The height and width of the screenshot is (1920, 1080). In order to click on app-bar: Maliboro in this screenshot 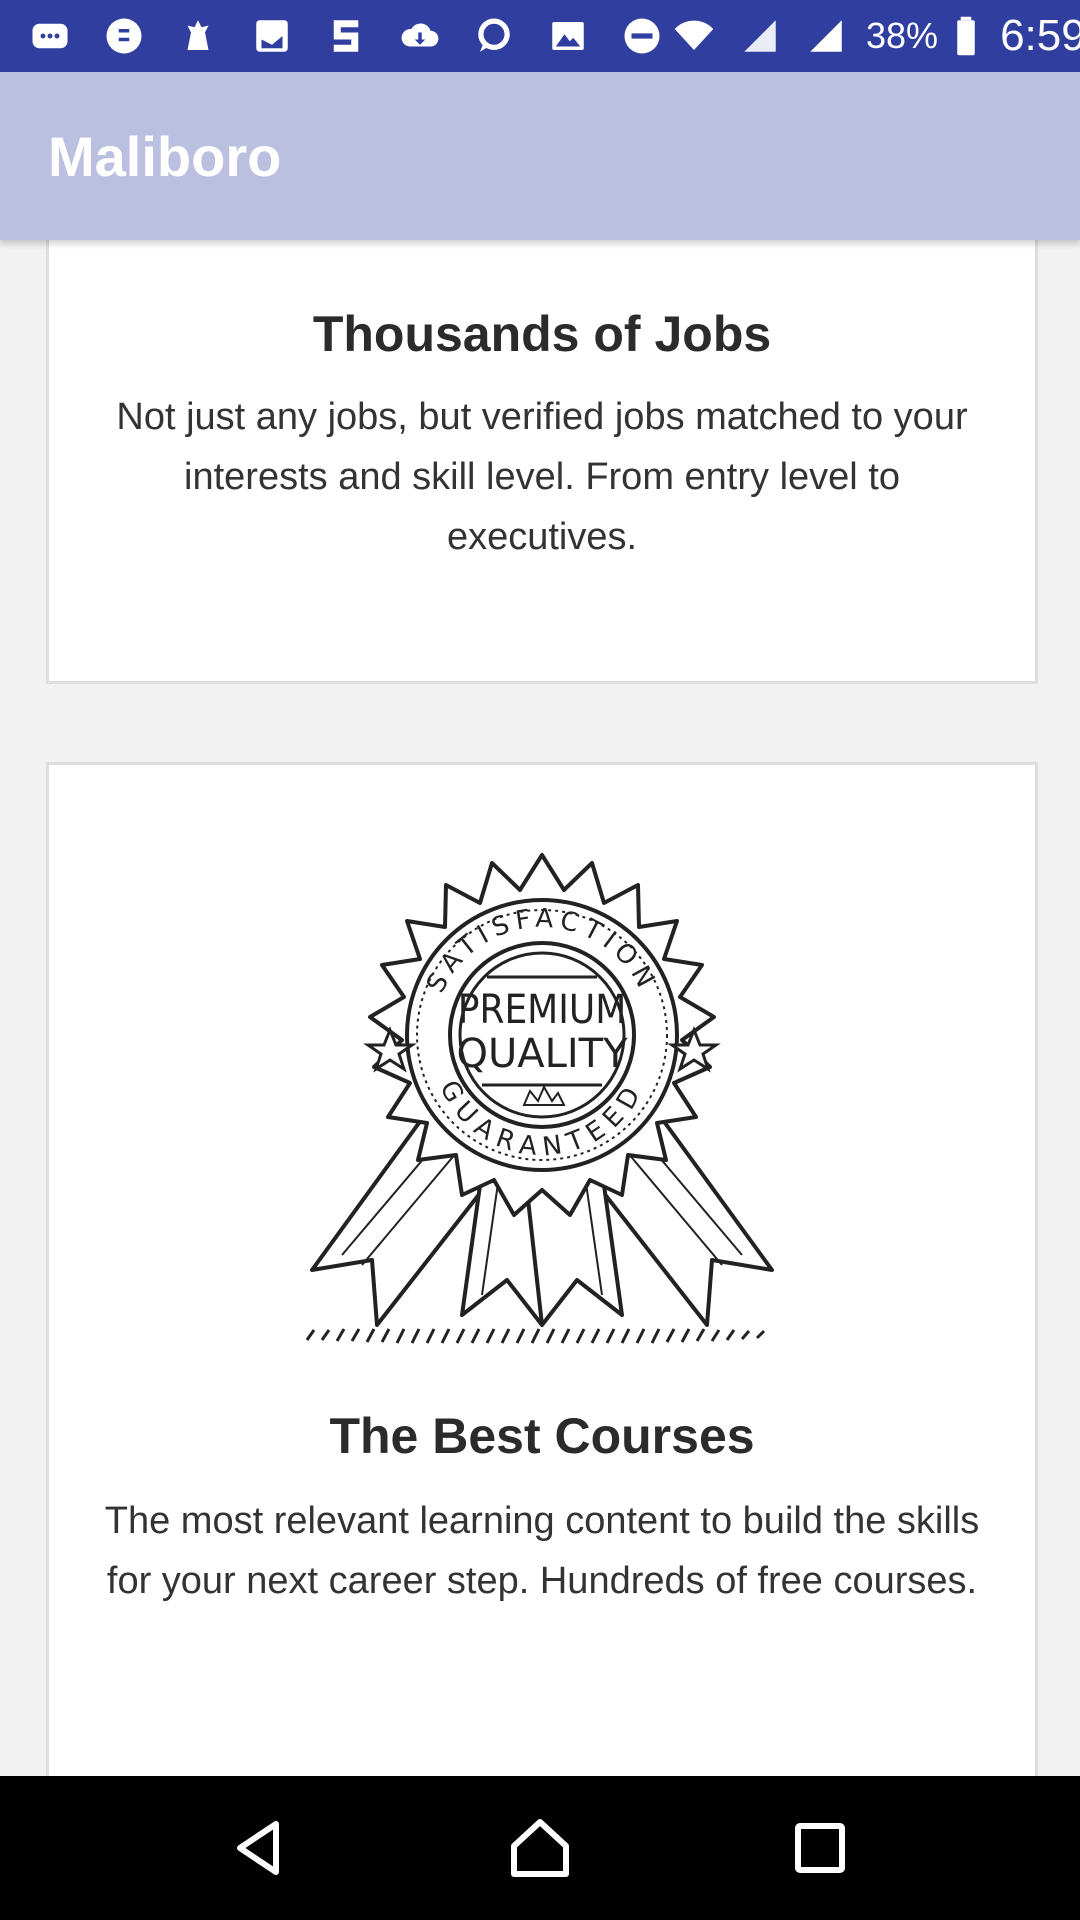, I will do `click(540, 156)`.